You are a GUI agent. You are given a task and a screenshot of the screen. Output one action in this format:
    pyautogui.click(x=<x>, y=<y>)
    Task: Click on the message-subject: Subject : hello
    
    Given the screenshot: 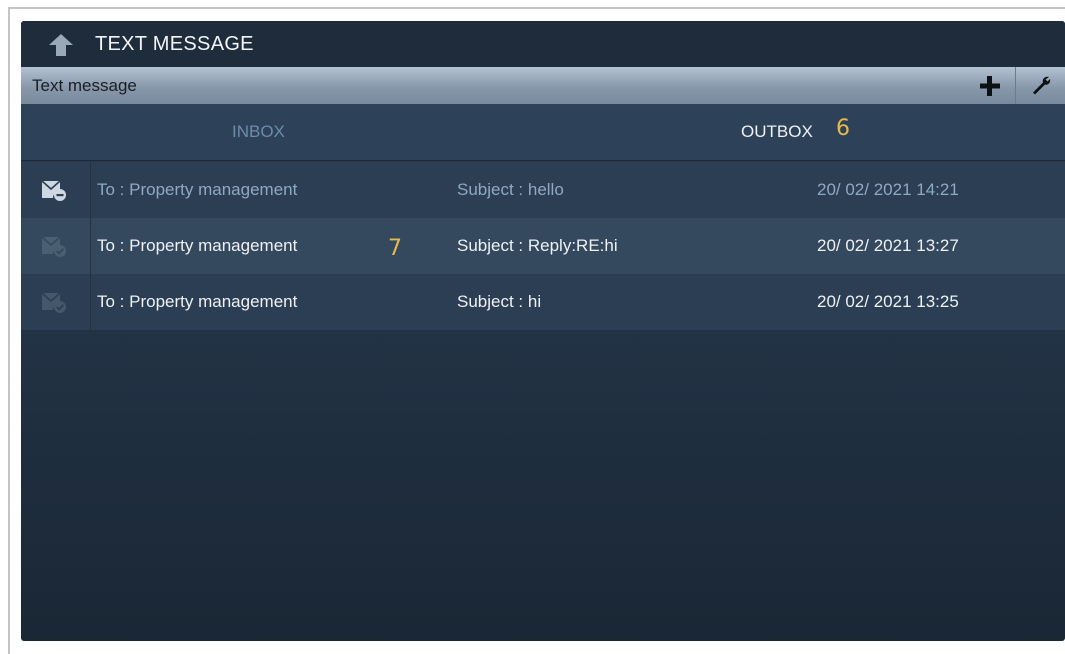 What is the action you would take?
    pyautogui.click(x=510, y=189)
    